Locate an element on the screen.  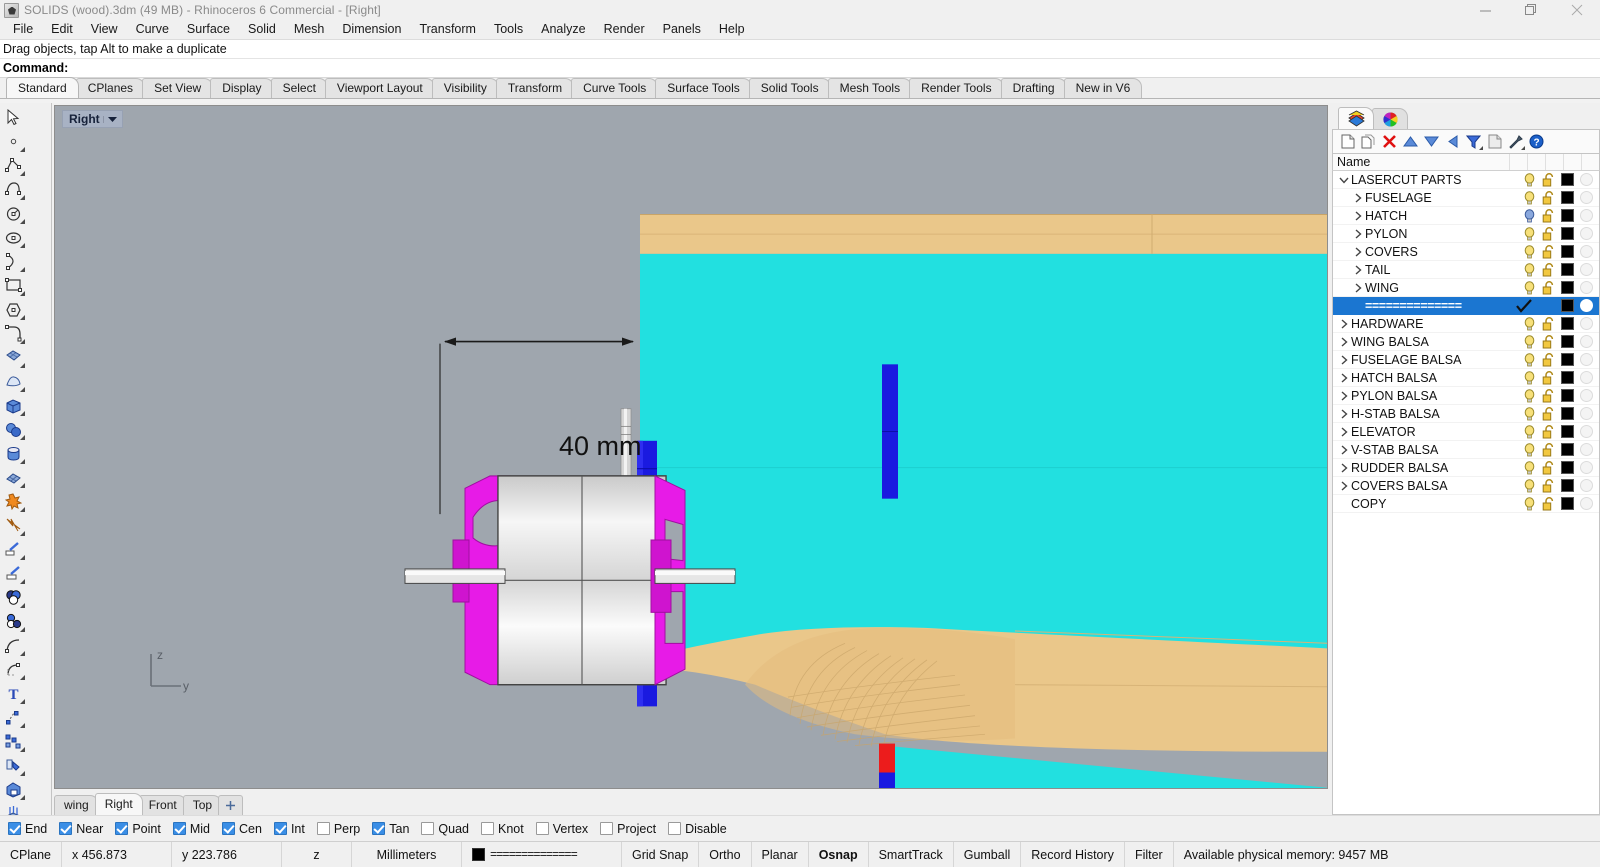
boolean-difference-icon is located at coordinates (13, 621).